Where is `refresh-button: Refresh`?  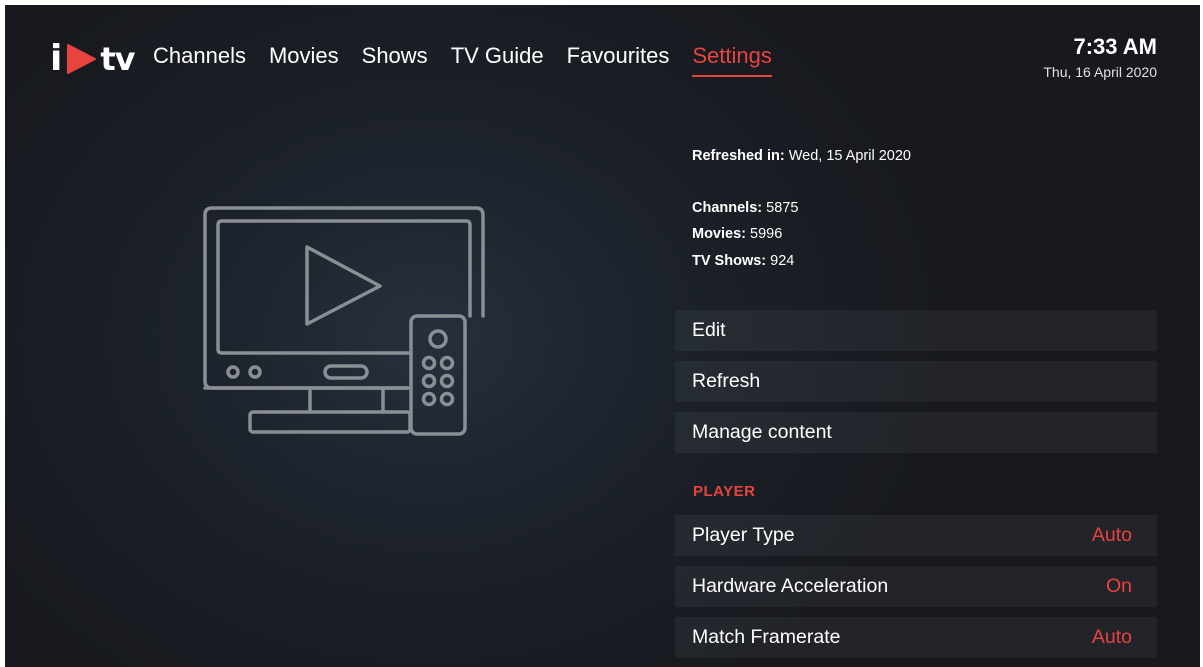 refresh-button: Refresh is located at coordinates (916, 381).